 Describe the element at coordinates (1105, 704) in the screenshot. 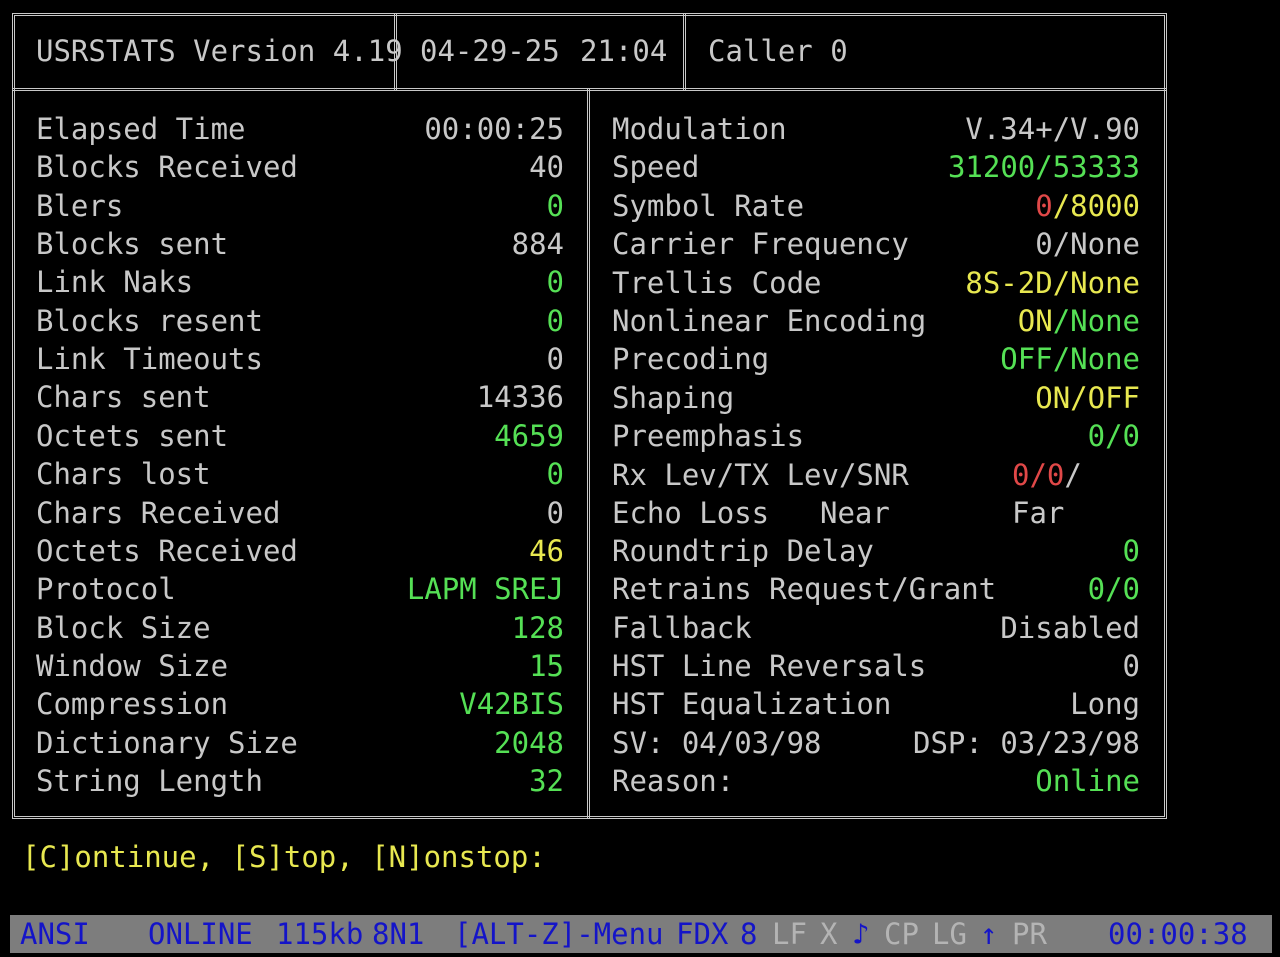

I see `stat-value: Long` at that location.